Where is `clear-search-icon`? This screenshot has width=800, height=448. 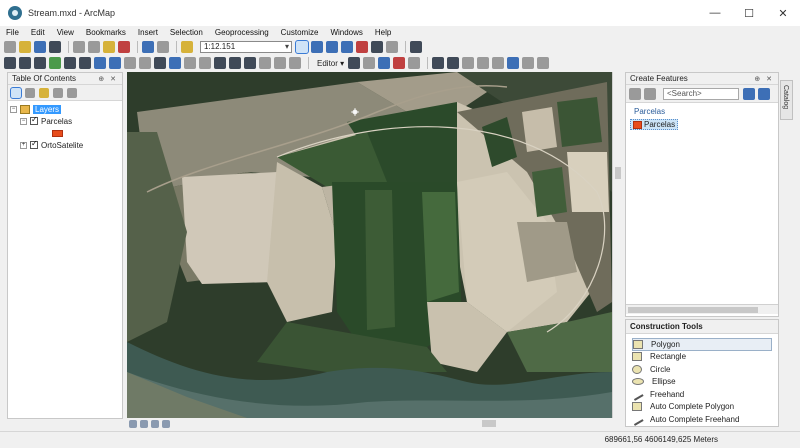 clear-search-icon is located at coordinates (764, 93).